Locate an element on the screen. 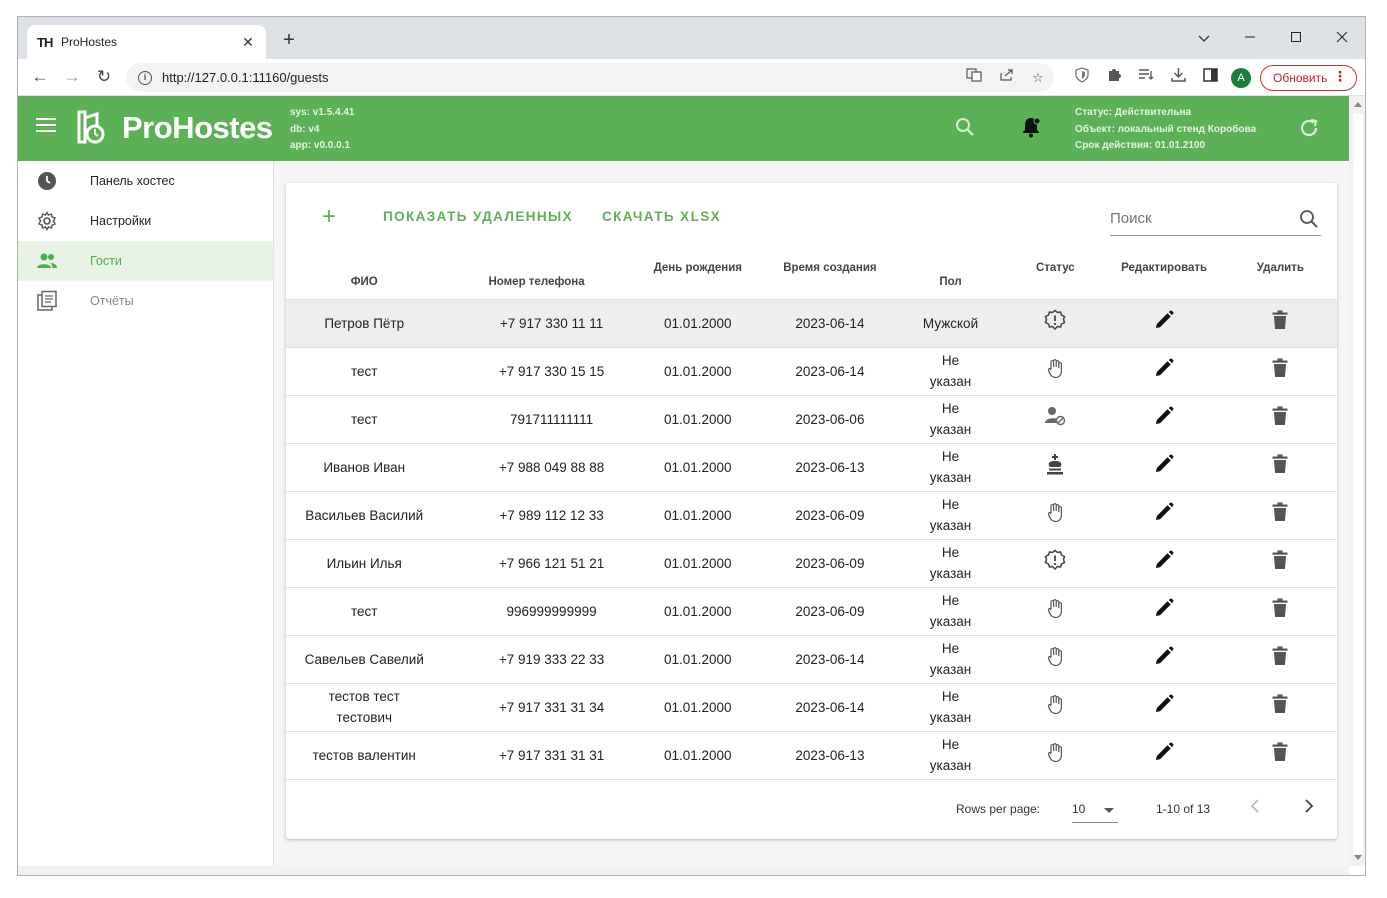 Image resolution: width=1387 pixels, height=898 pixels. reload-icon: ↻ is located at coordinates (104, 77).